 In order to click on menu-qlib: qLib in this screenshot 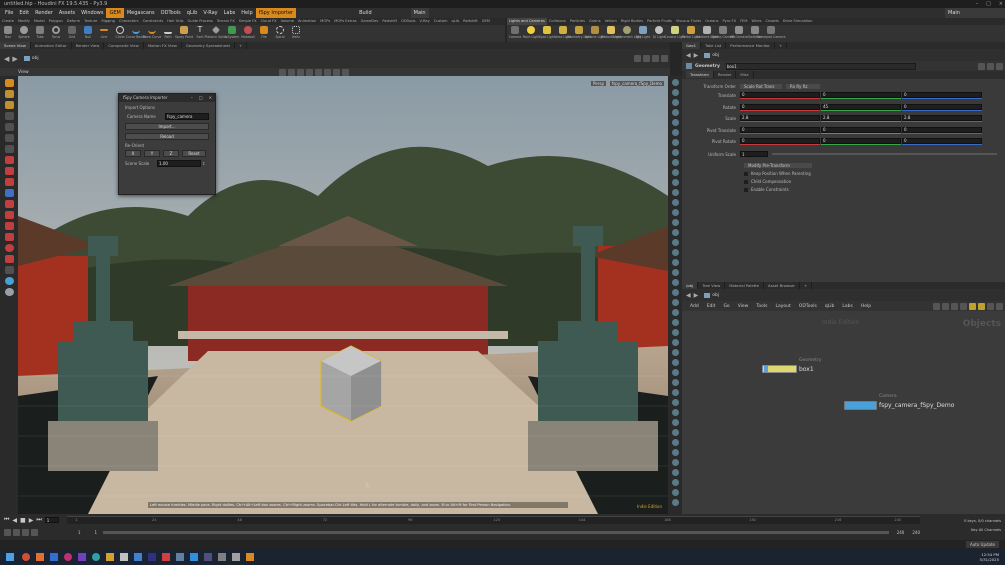, I will do `click(192, 13)`.